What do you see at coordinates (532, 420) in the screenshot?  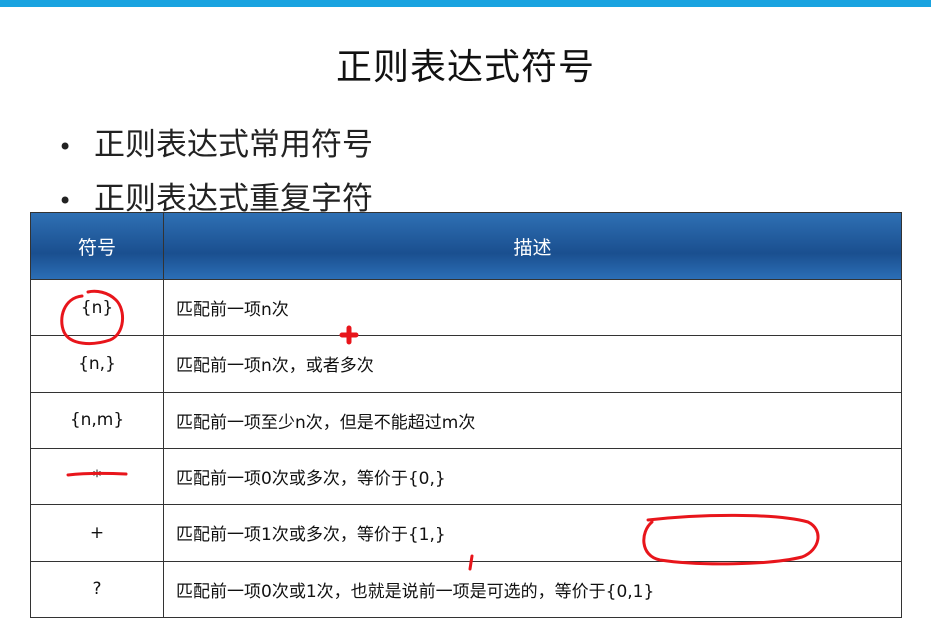 I see `description-cell: 匹配前一项至少n次，但是不能超过m次` at bounding box center [532, 420].